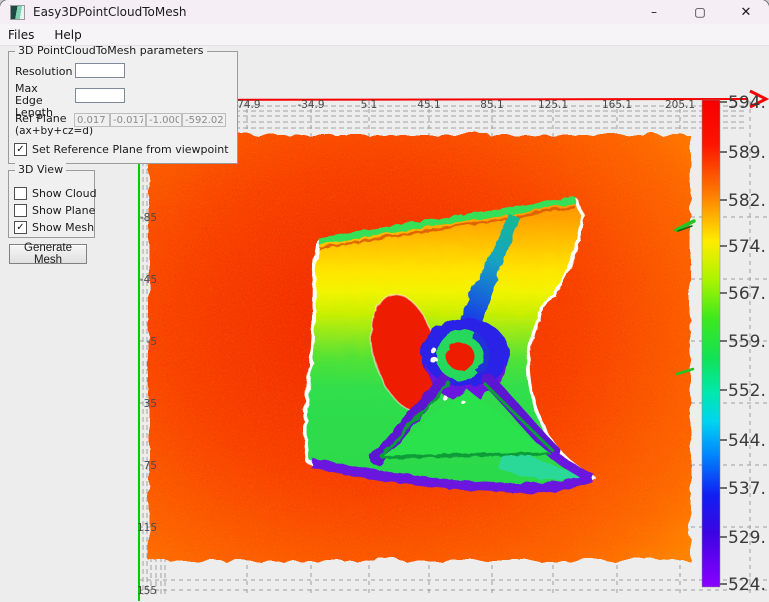 The height and width of the screenshot is (602, 769). I want to click on svg-text: 75, so click(150, 466).